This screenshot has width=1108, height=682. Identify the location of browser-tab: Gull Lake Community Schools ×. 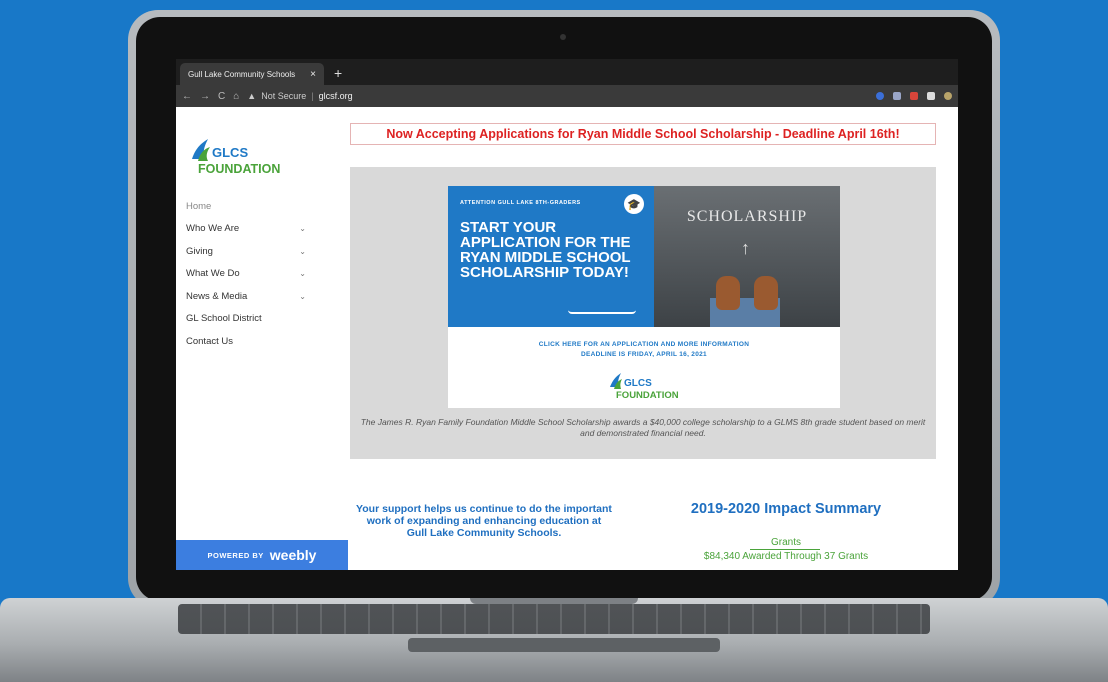
(252, 74).